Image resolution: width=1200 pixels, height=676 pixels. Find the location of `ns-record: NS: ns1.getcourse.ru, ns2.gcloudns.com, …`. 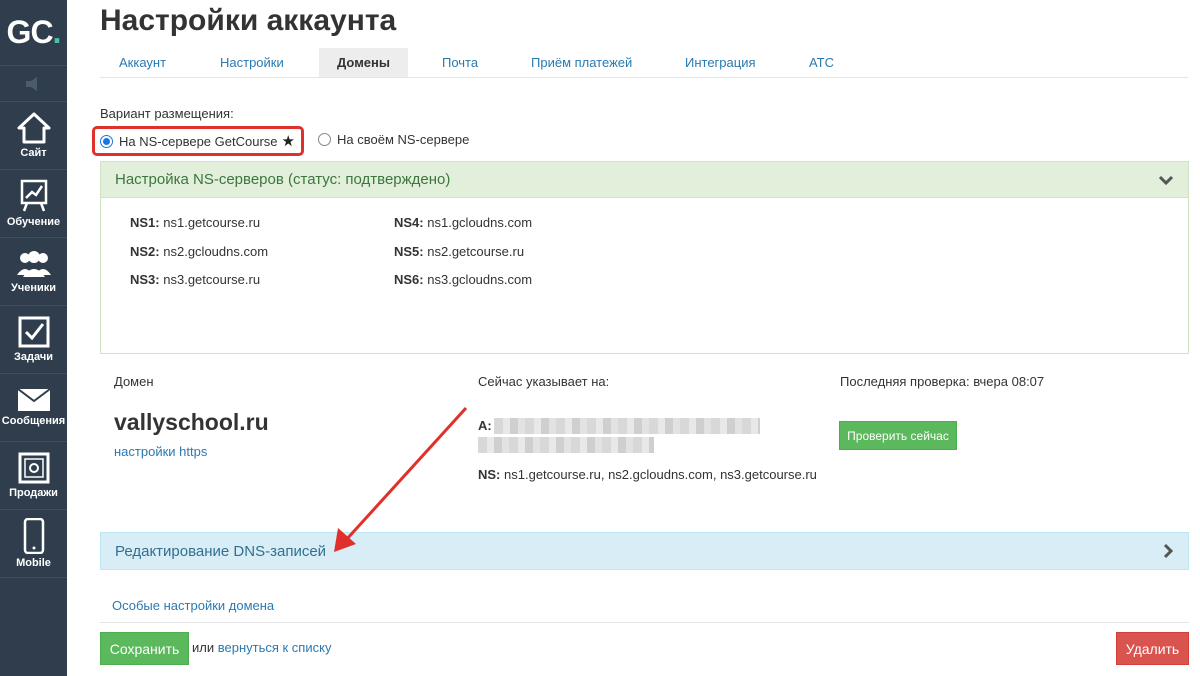

ns-record: NS: ns1.getcourse.ru, ns2.gcloudns.com, … is located at coordinates (647, 474).